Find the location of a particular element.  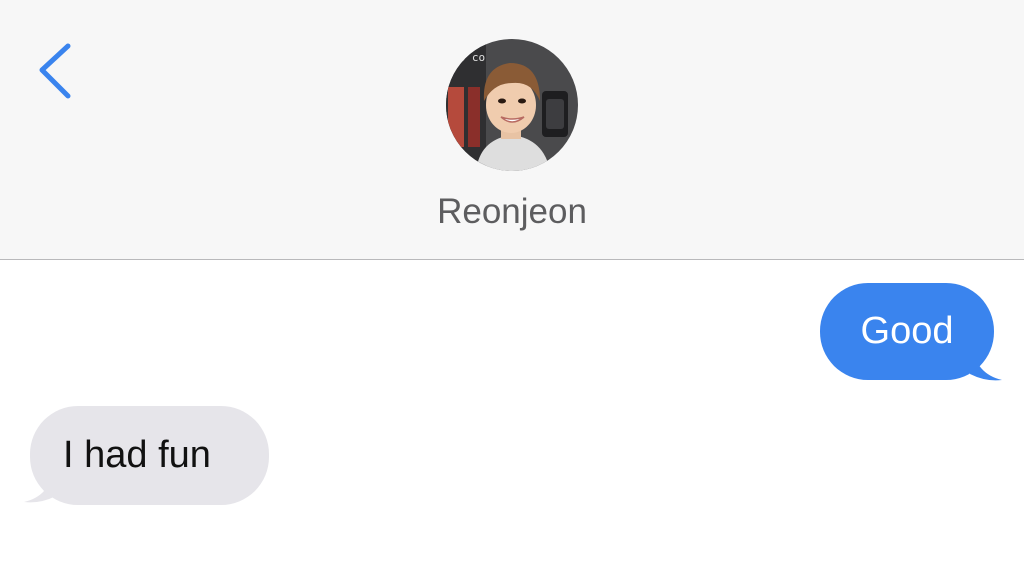

contact-photo: 96 co is located at coordinates (512, 105).